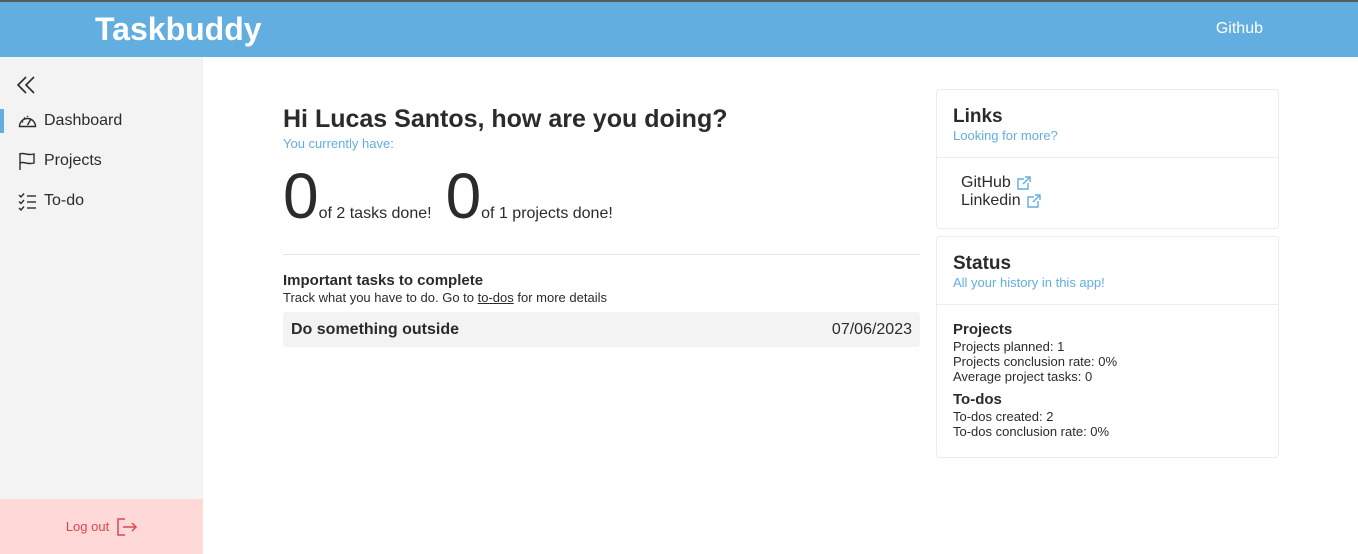 This screenshot has height=554, width=1358. Describe the element at coordinates (301, 196) in the screenshot. I see `tasks-done-count: 0` at that location.